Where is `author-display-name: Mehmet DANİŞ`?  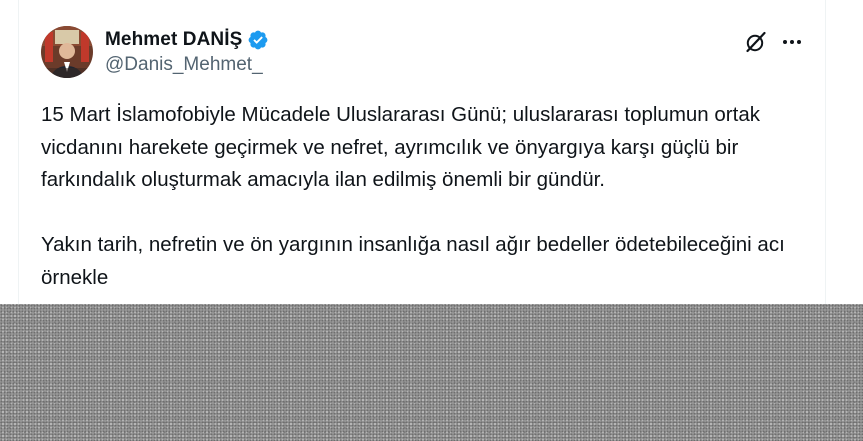 author-display-name: Mehmet DANİŞ is located at coordinates (173, 40).